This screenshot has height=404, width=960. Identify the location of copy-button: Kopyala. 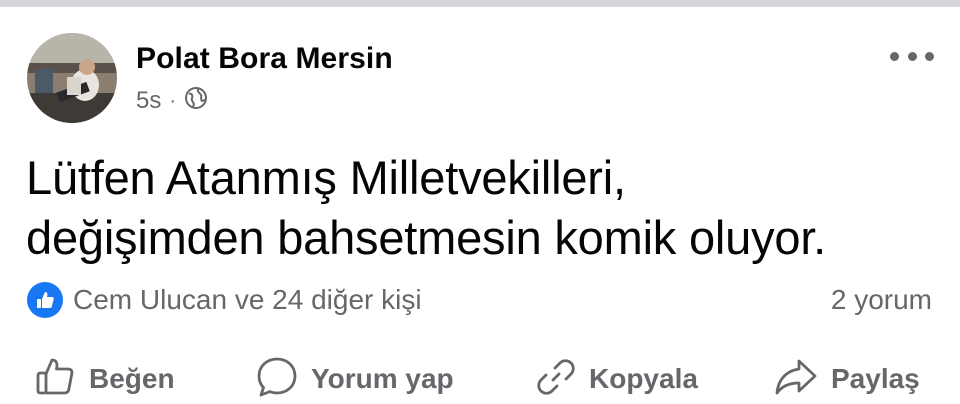
(616, 379).